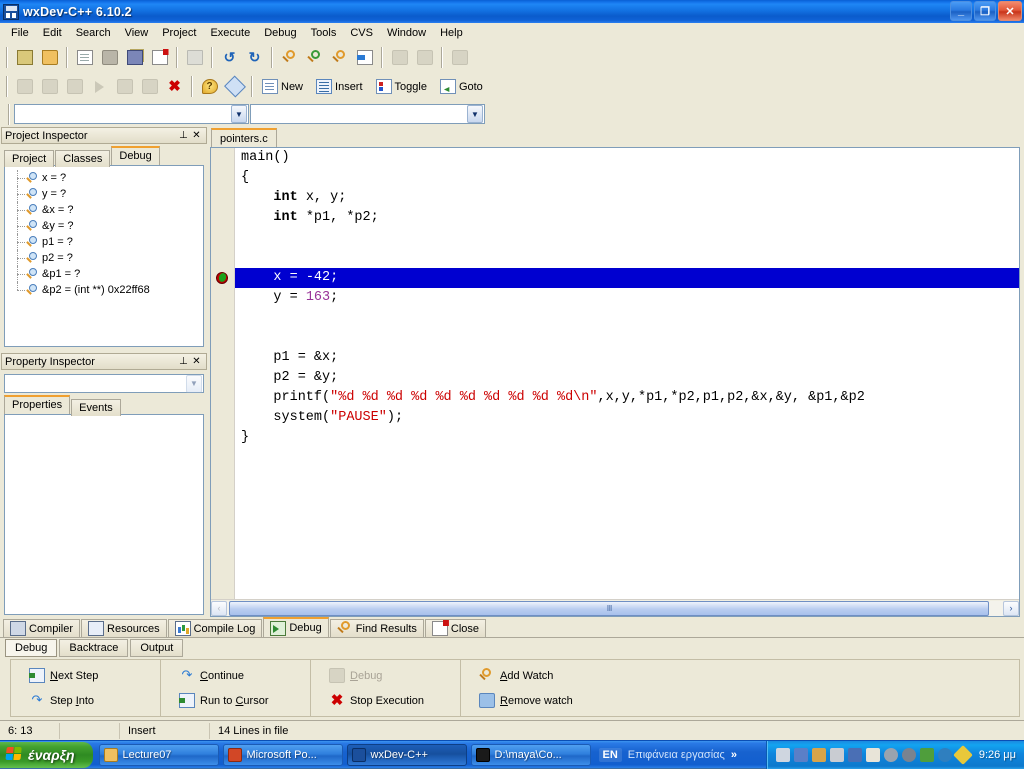  Describe the element at coordinates (385, 700) in the screenshot. I see `stop-execution-button: ✖ Stop Execution` at that location.